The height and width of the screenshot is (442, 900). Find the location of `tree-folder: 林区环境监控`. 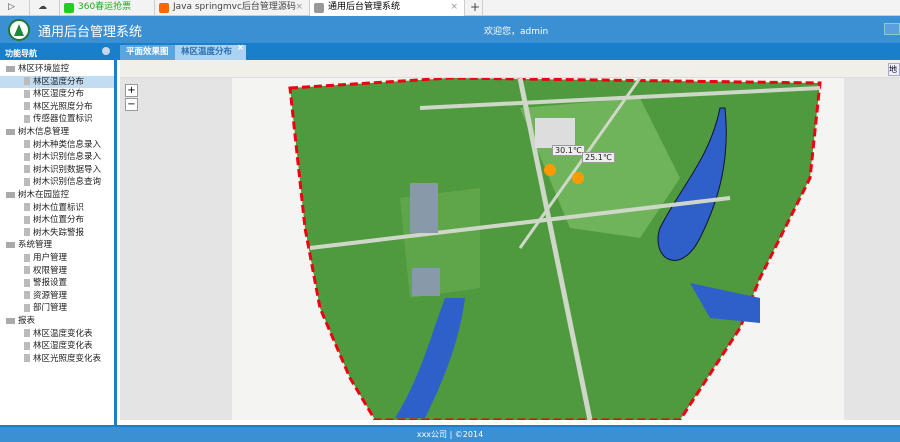

tree-folder: 林区环境监控 is located at coordinates (37, 69).